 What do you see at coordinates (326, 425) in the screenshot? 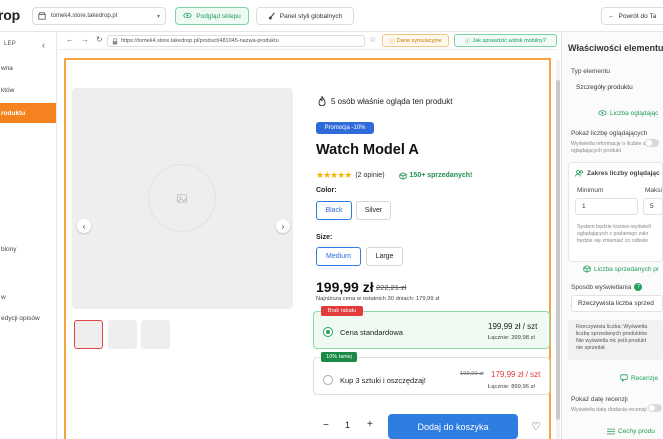
I see `quantity-decrease-button: −` at bounding box center [326, 425].